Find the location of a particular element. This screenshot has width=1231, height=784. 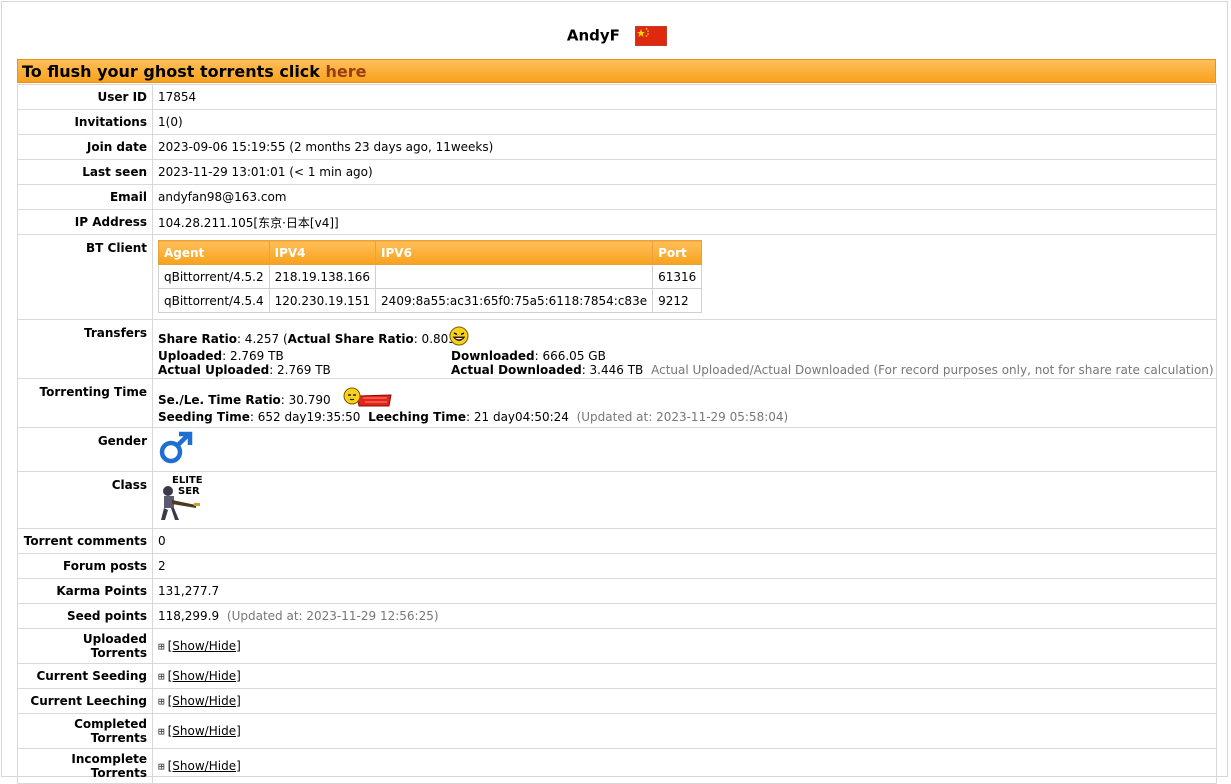

row-user-id: User ID 17854 is located at coordinates (617, 97).